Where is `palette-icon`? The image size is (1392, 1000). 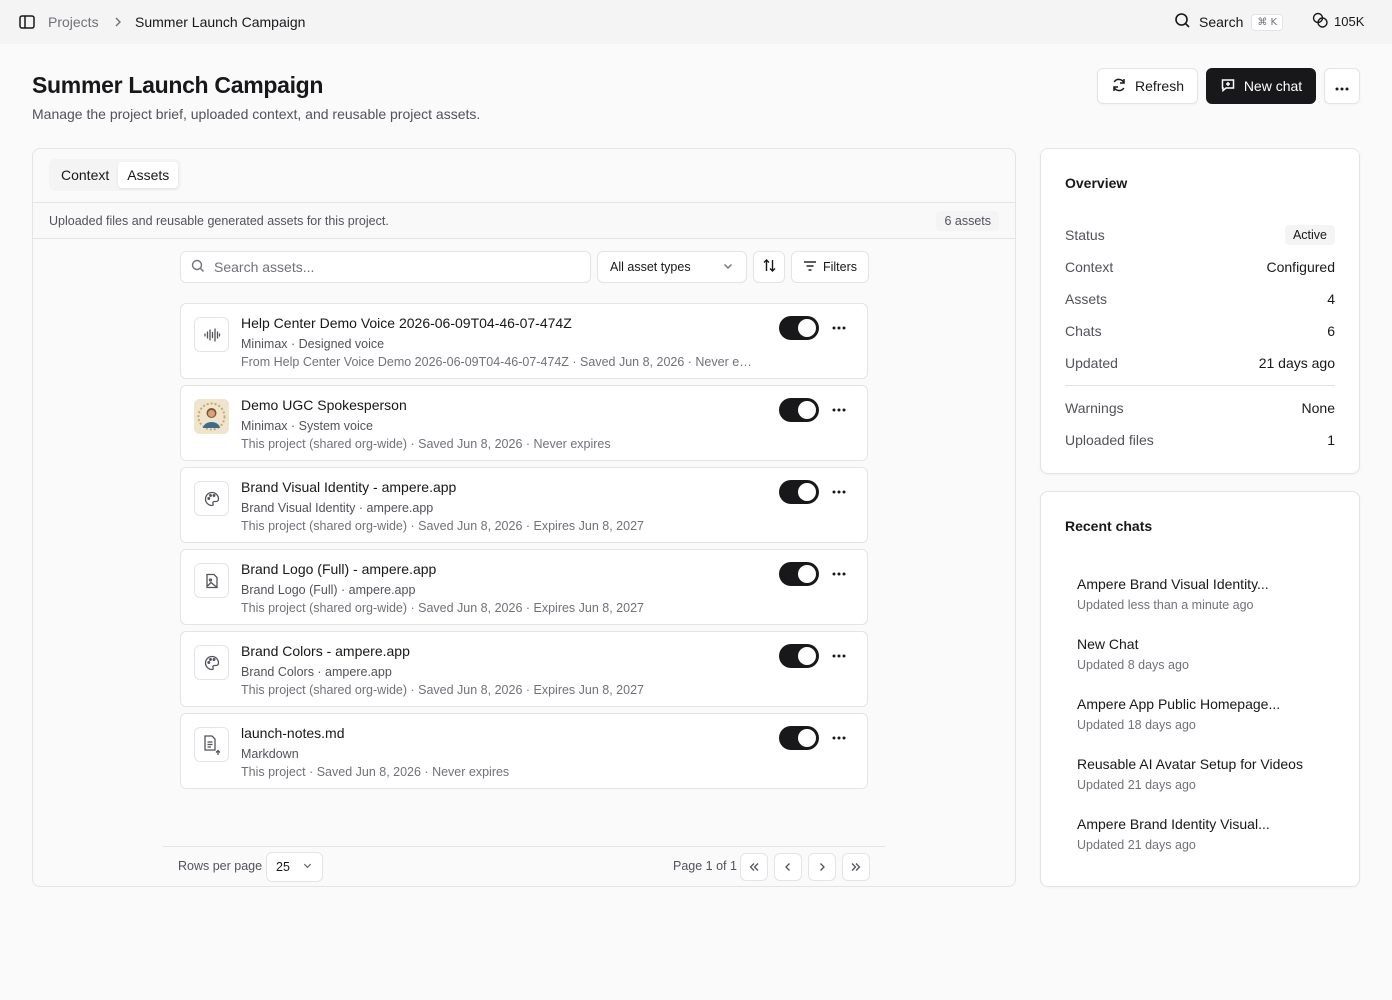
palette-icon is located at coordinates (211, 662).